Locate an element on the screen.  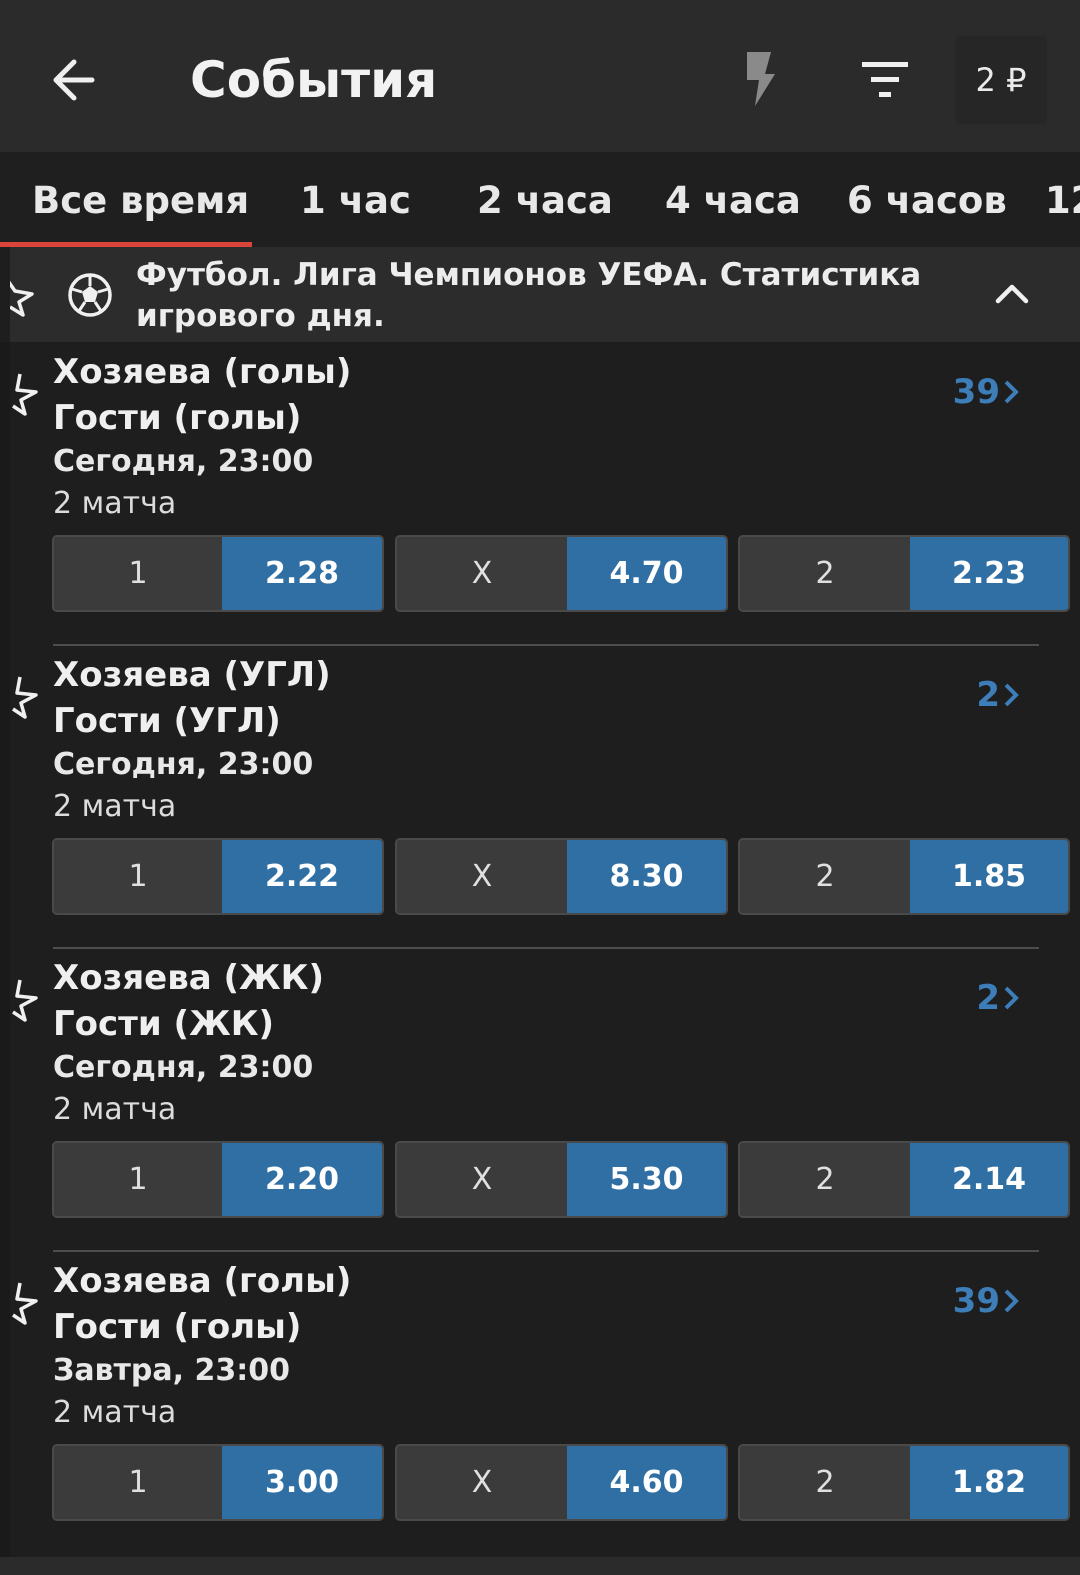
odd-value: 2.23 is located at coordinates (989, 573).